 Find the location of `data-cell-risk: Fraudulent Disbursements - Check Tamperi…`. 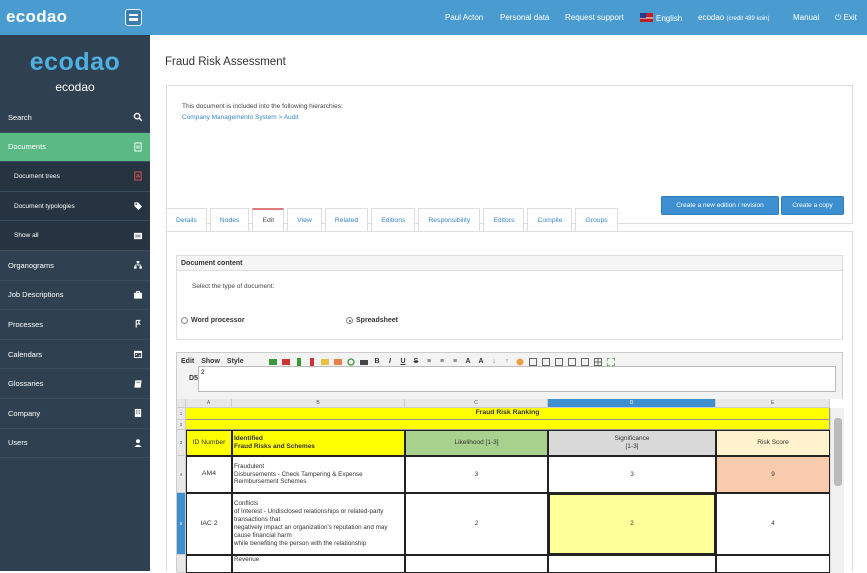

data-cell-risk: Fraudulent Disbursements - Check Tamperi… is located at coordinates (318, 474).